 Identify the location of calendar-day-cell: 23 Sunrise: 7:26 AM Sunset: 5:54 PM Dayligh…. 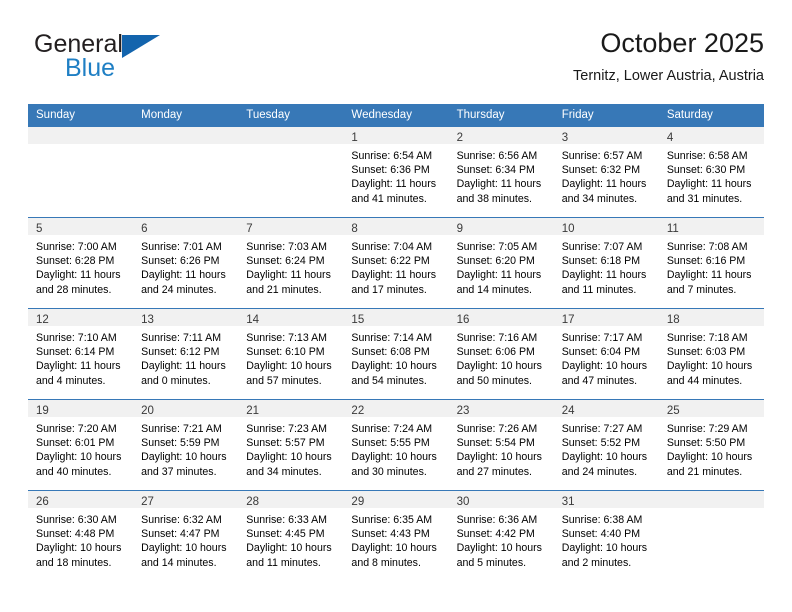
(501, 445).